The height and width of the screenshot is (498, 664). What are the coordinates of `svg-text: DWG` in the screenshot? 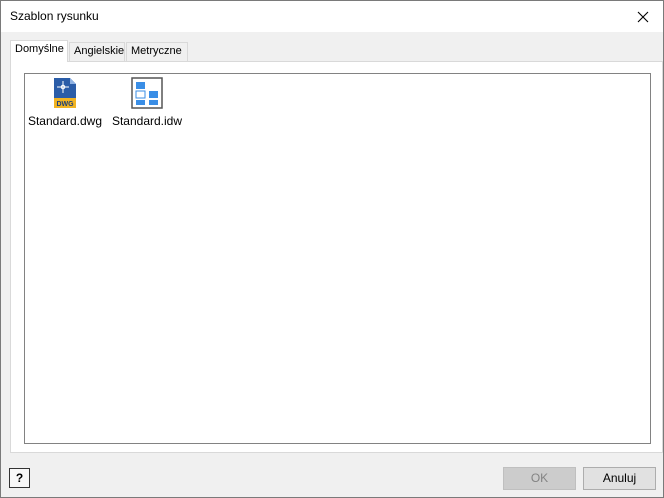 It's located at (65, 104).